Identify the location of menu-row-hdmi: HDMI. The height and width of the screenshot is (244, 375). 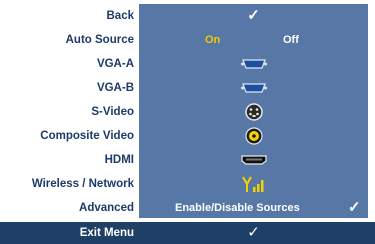
(188, 160).